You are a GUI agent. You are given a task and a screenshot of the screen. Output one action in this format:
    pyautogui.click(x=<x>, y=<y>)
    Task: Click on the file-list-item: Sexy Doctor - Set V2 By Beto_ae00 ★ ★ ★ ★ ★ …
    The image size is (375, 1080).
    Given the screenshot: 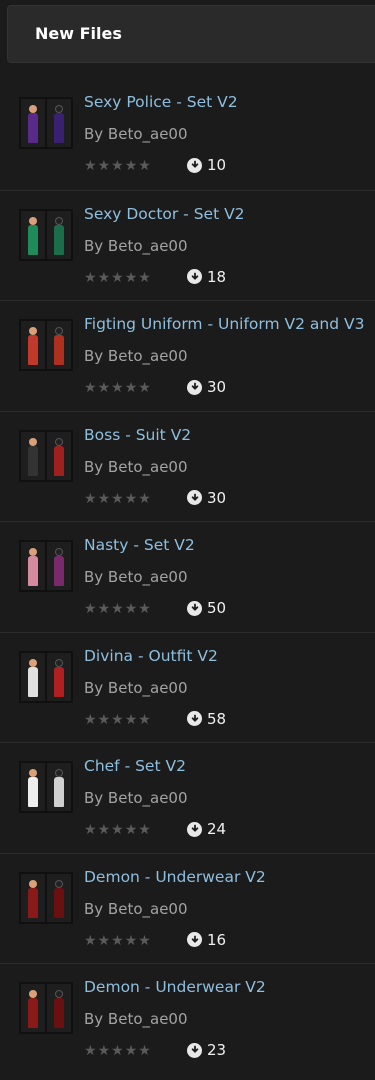 What is the action you would take?
    pyautogui.click(x=187, y=245)
    